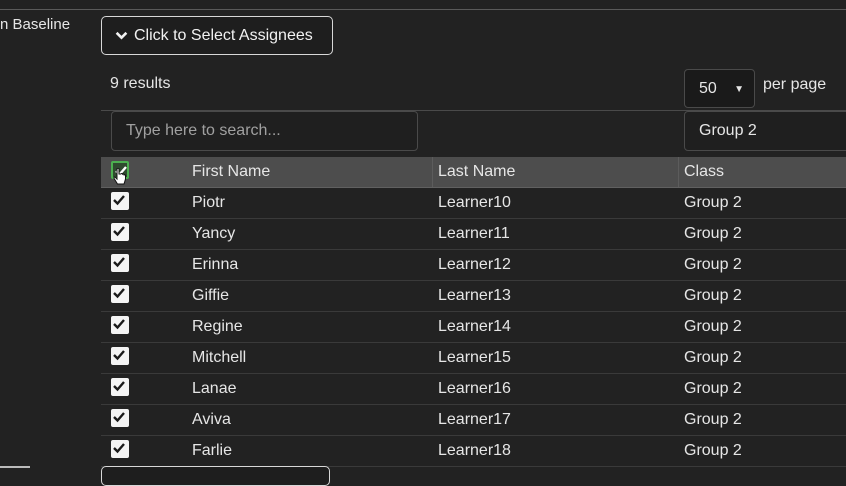 The image size is (846, 486). I want to click on table-row: Regine Learner14 Group 2, so click(473, 327).